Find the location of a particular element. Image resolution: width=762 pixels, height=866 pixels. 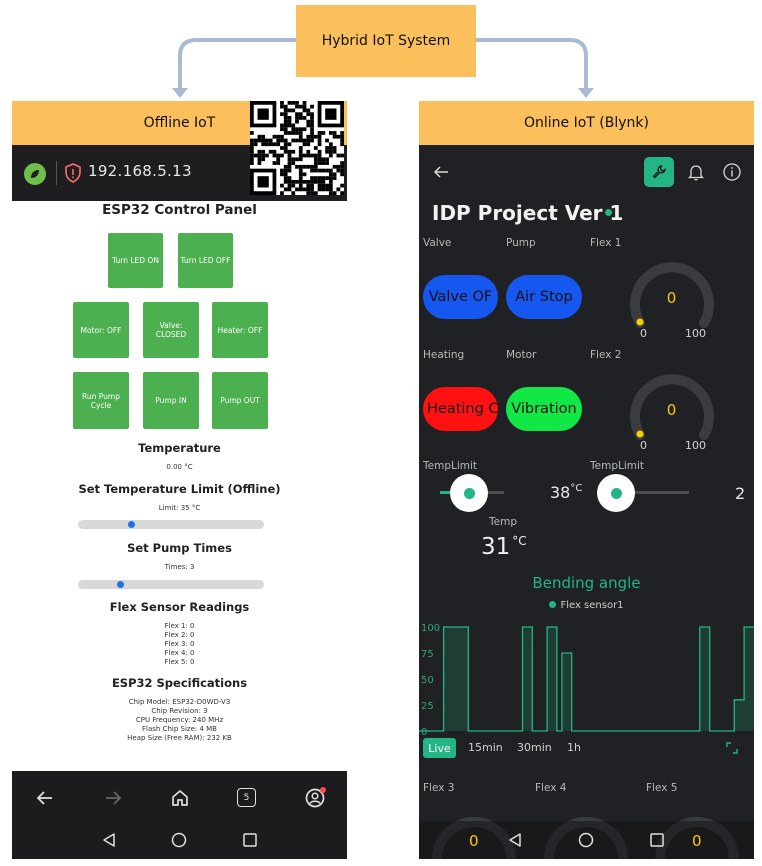

valve-button: Valve: CLOSED is located at coordinates (171, 330).